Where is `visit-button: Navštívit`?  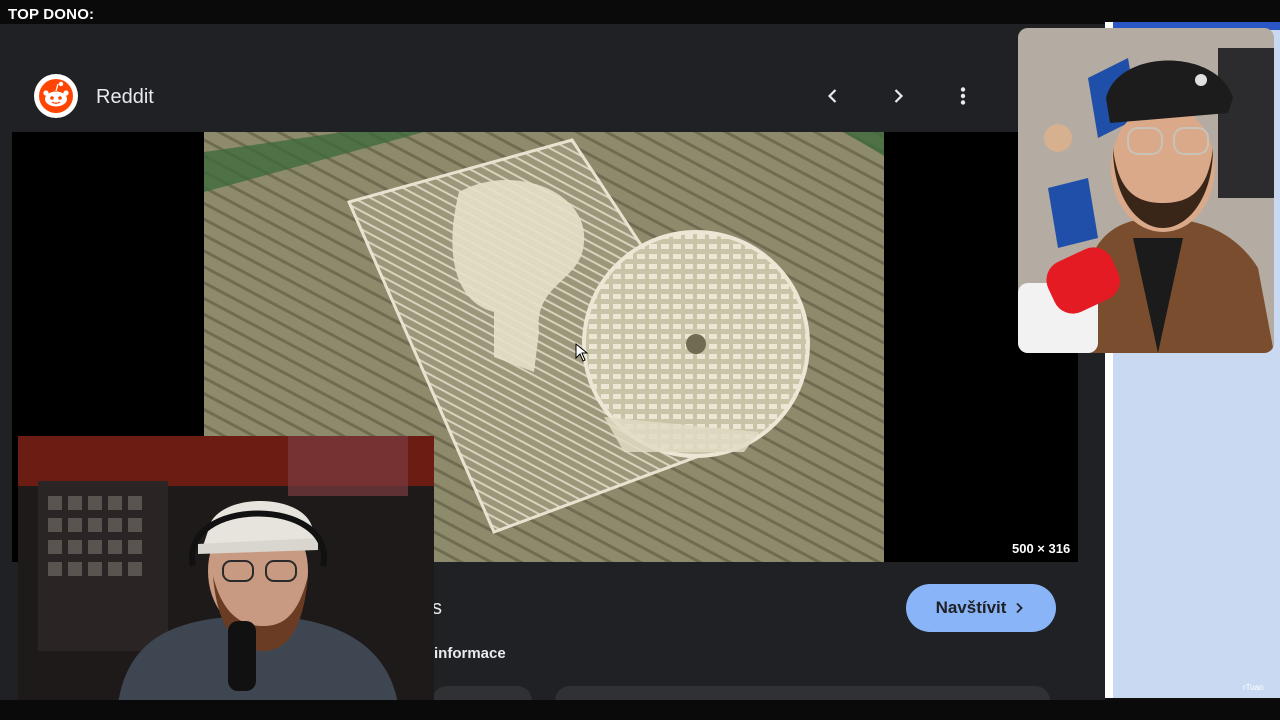
visit-button: Navštívit is located at coordinates (981, 608).